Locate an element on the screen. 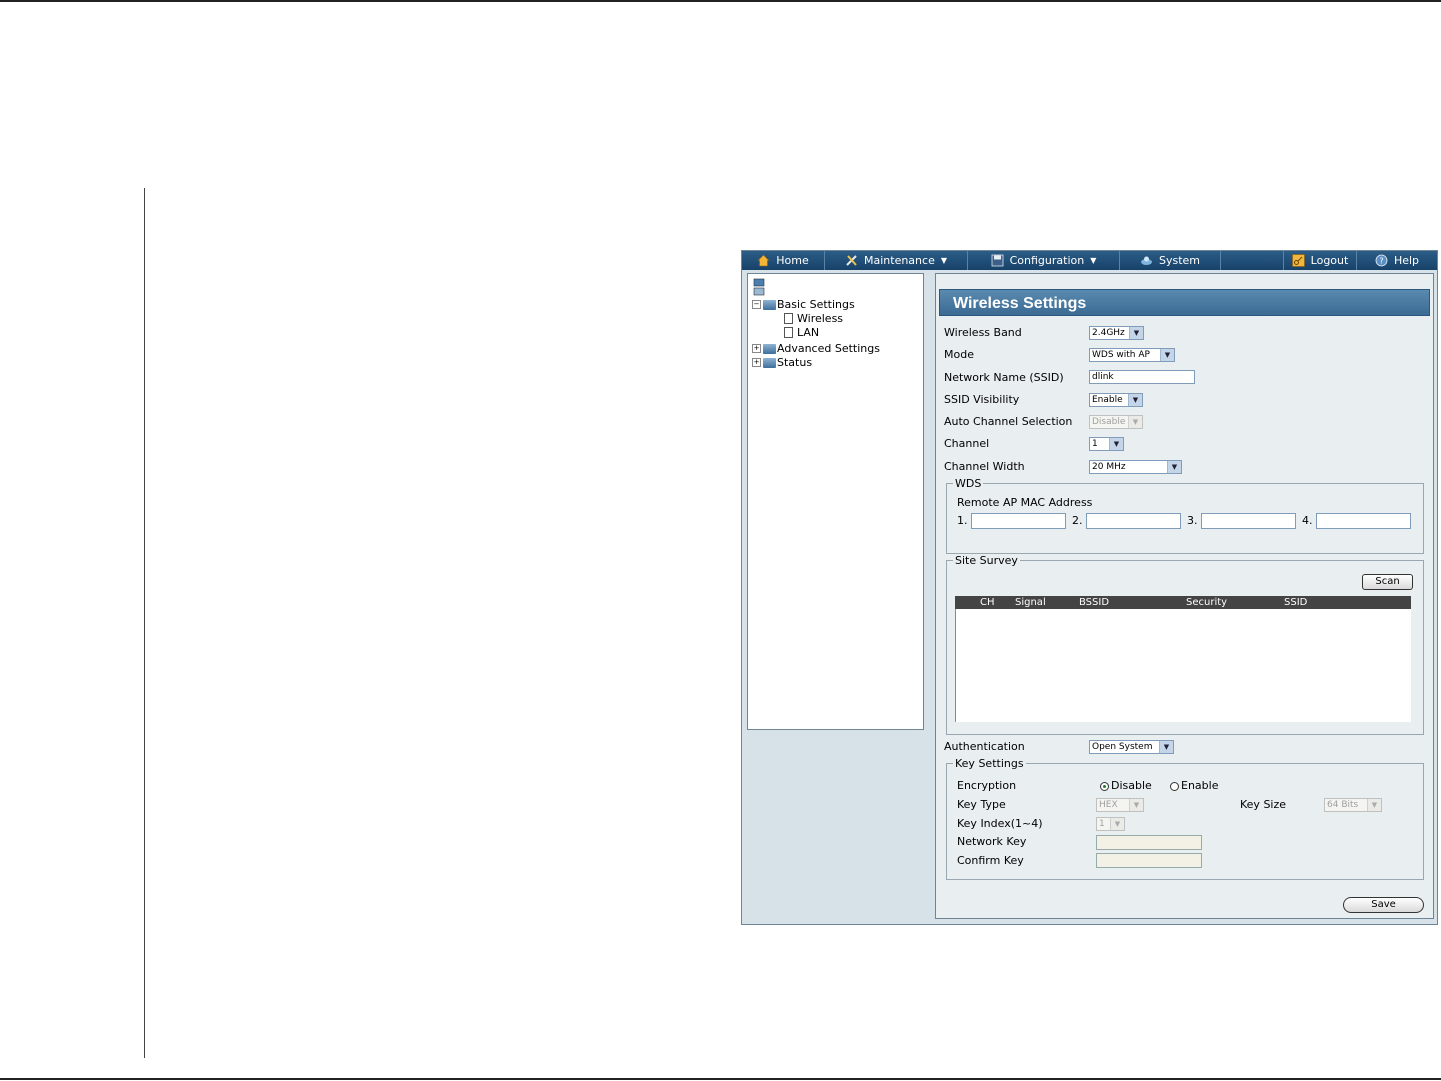 Image resolution: width=1441 pixels, height=1081 pixels. key-index-label: Key Index(1~4) is located at coordinates (1000, 823).